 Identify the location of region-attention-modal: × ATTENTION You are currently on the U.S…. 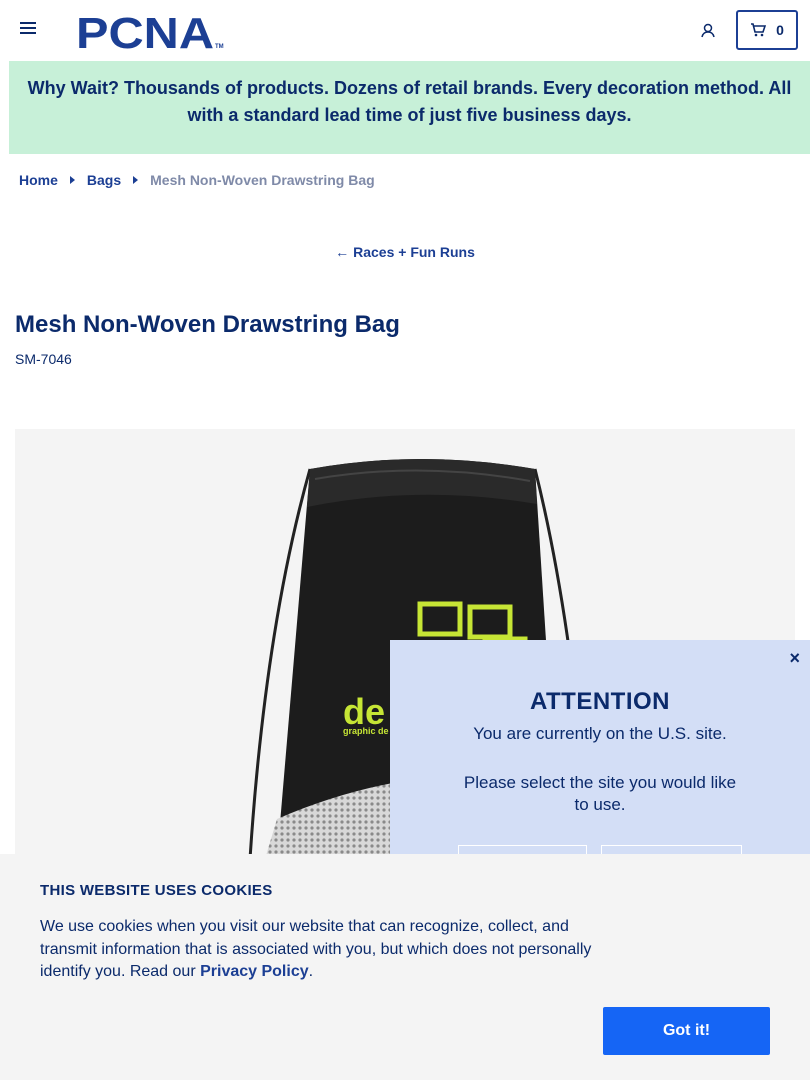
(600, 762).